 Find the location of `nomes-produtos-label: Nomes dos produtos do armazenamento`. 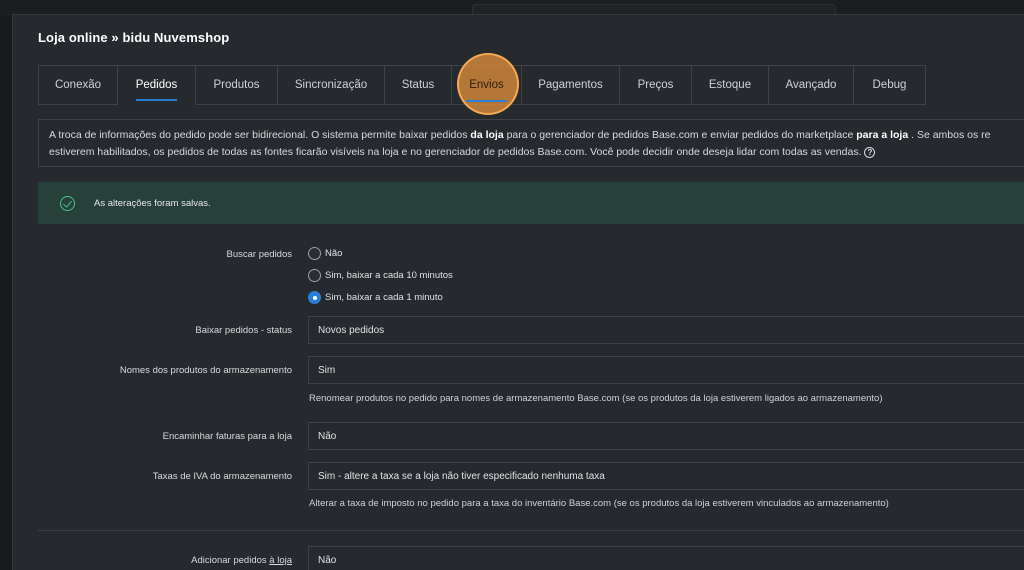

nomes-produtos-label: Nomes dos produtos do armazenamento is located at coordinates (205, 370).